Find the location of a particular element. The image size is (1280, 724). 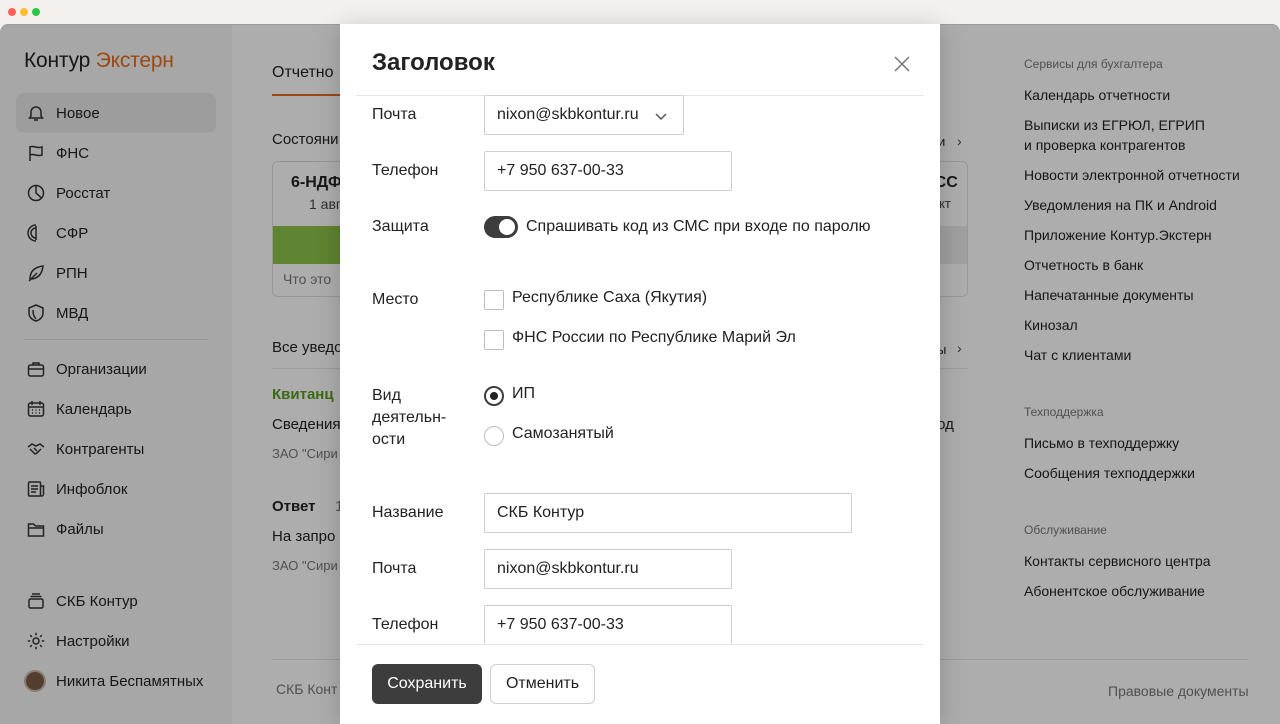

place-option-label: ФНС России по Республике Марий Эл is located at coordinates (654, 338).